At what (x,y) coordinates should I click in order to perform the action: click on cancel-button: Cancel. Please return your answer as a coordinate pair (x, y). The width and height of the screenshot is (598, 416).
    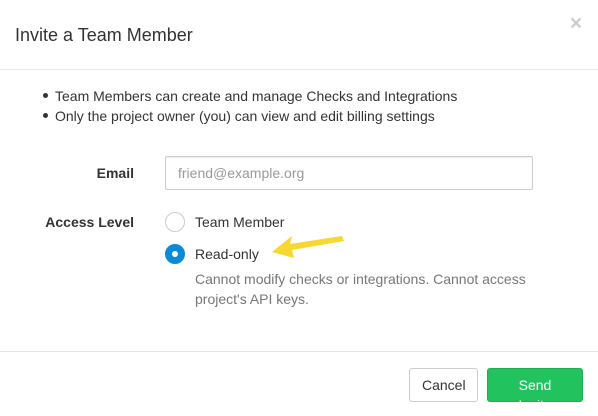
    Looking at the image, I should click on (443, 385).